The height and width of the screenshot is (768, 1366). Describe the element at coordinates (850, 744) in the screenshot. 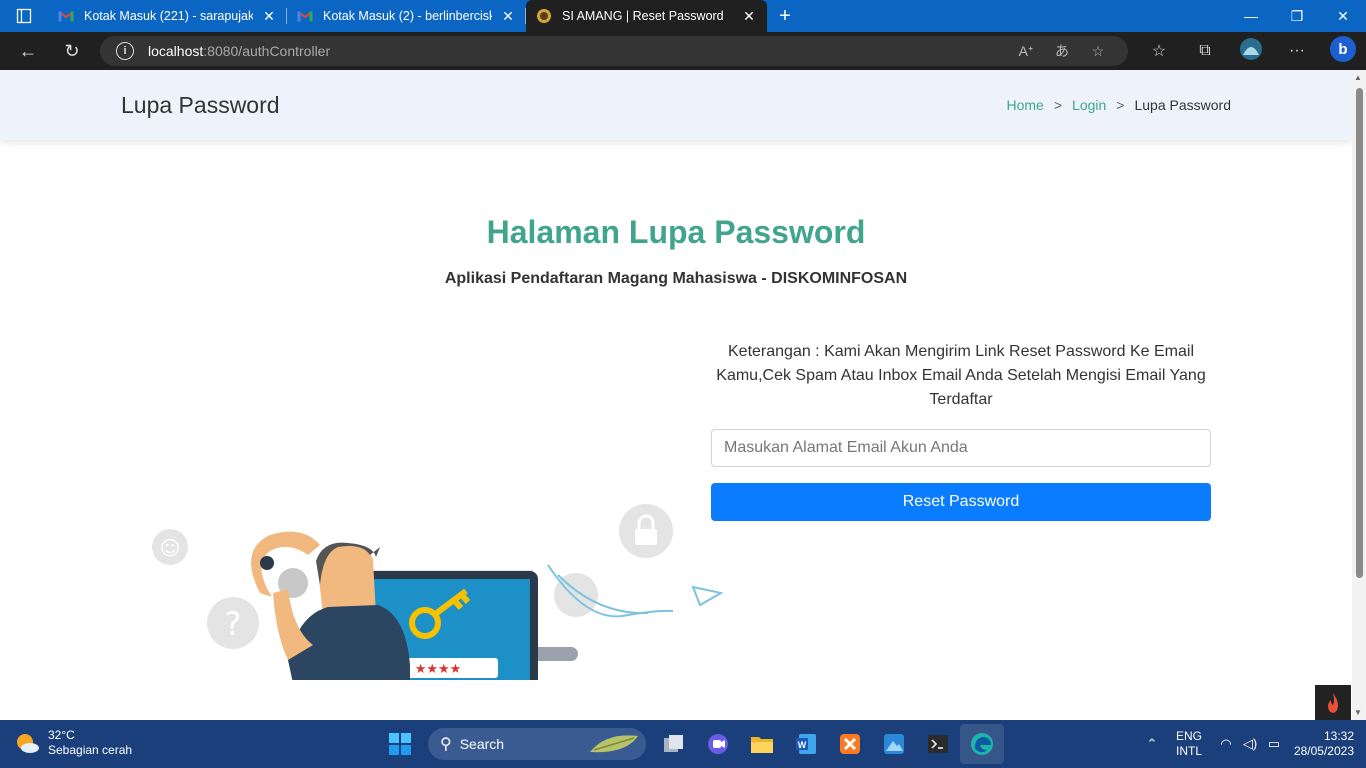

I see `xampp-button` at that location.